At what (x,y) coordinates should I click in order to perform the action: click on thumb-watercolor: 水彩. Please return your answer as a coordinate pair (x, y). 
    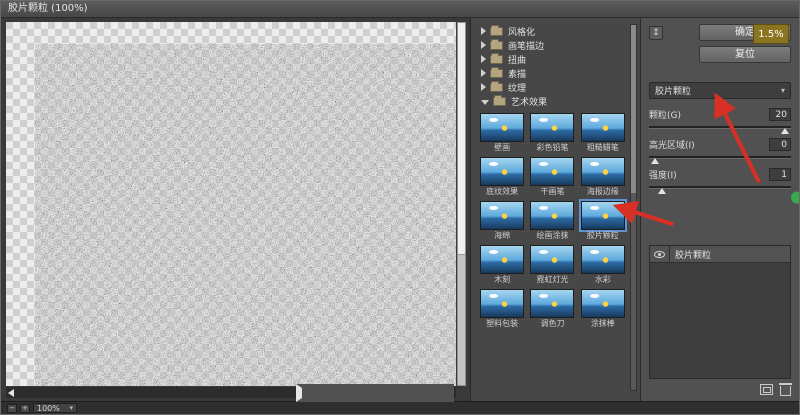
    Looking at the image, I should click on (603, 264).